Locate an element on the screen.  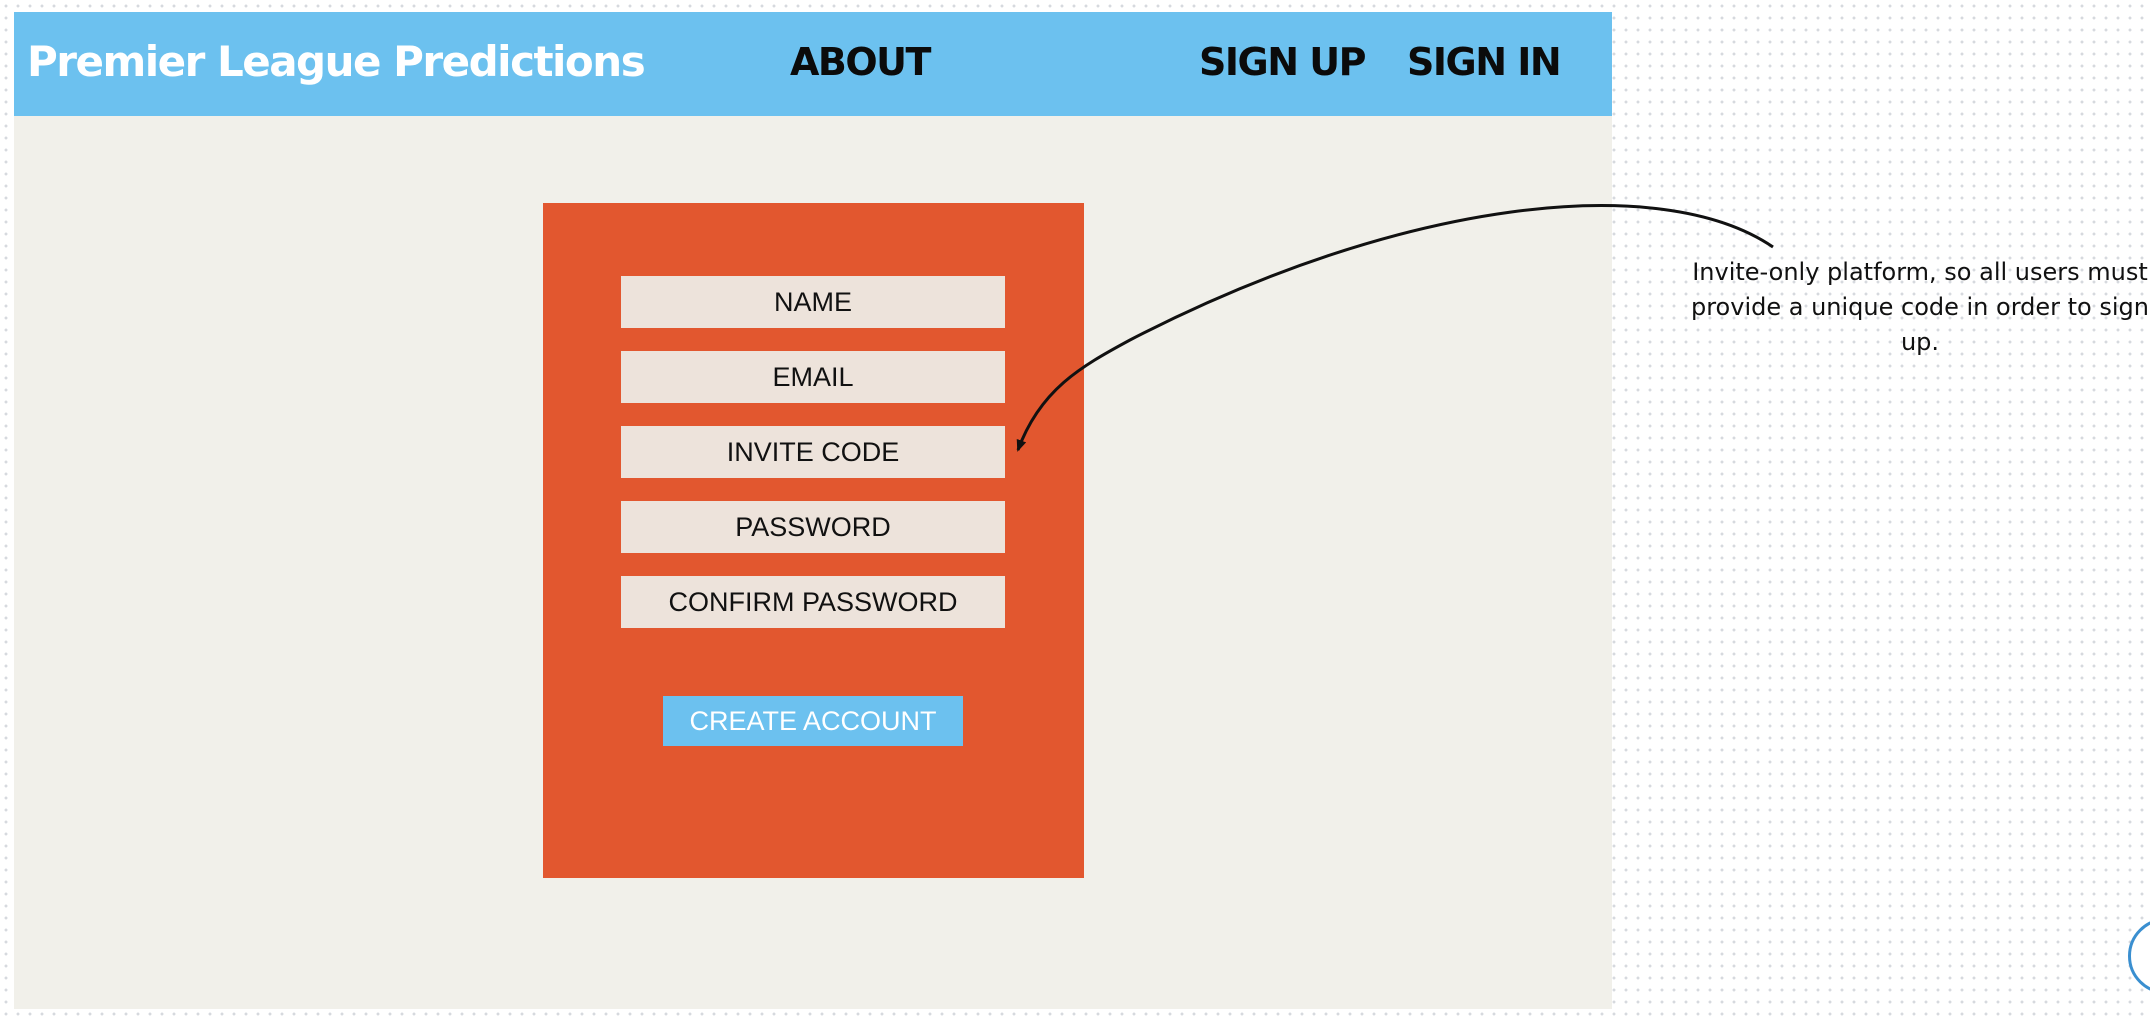
brand-title: Premier League Predictions is located at coordinates (336, 64).